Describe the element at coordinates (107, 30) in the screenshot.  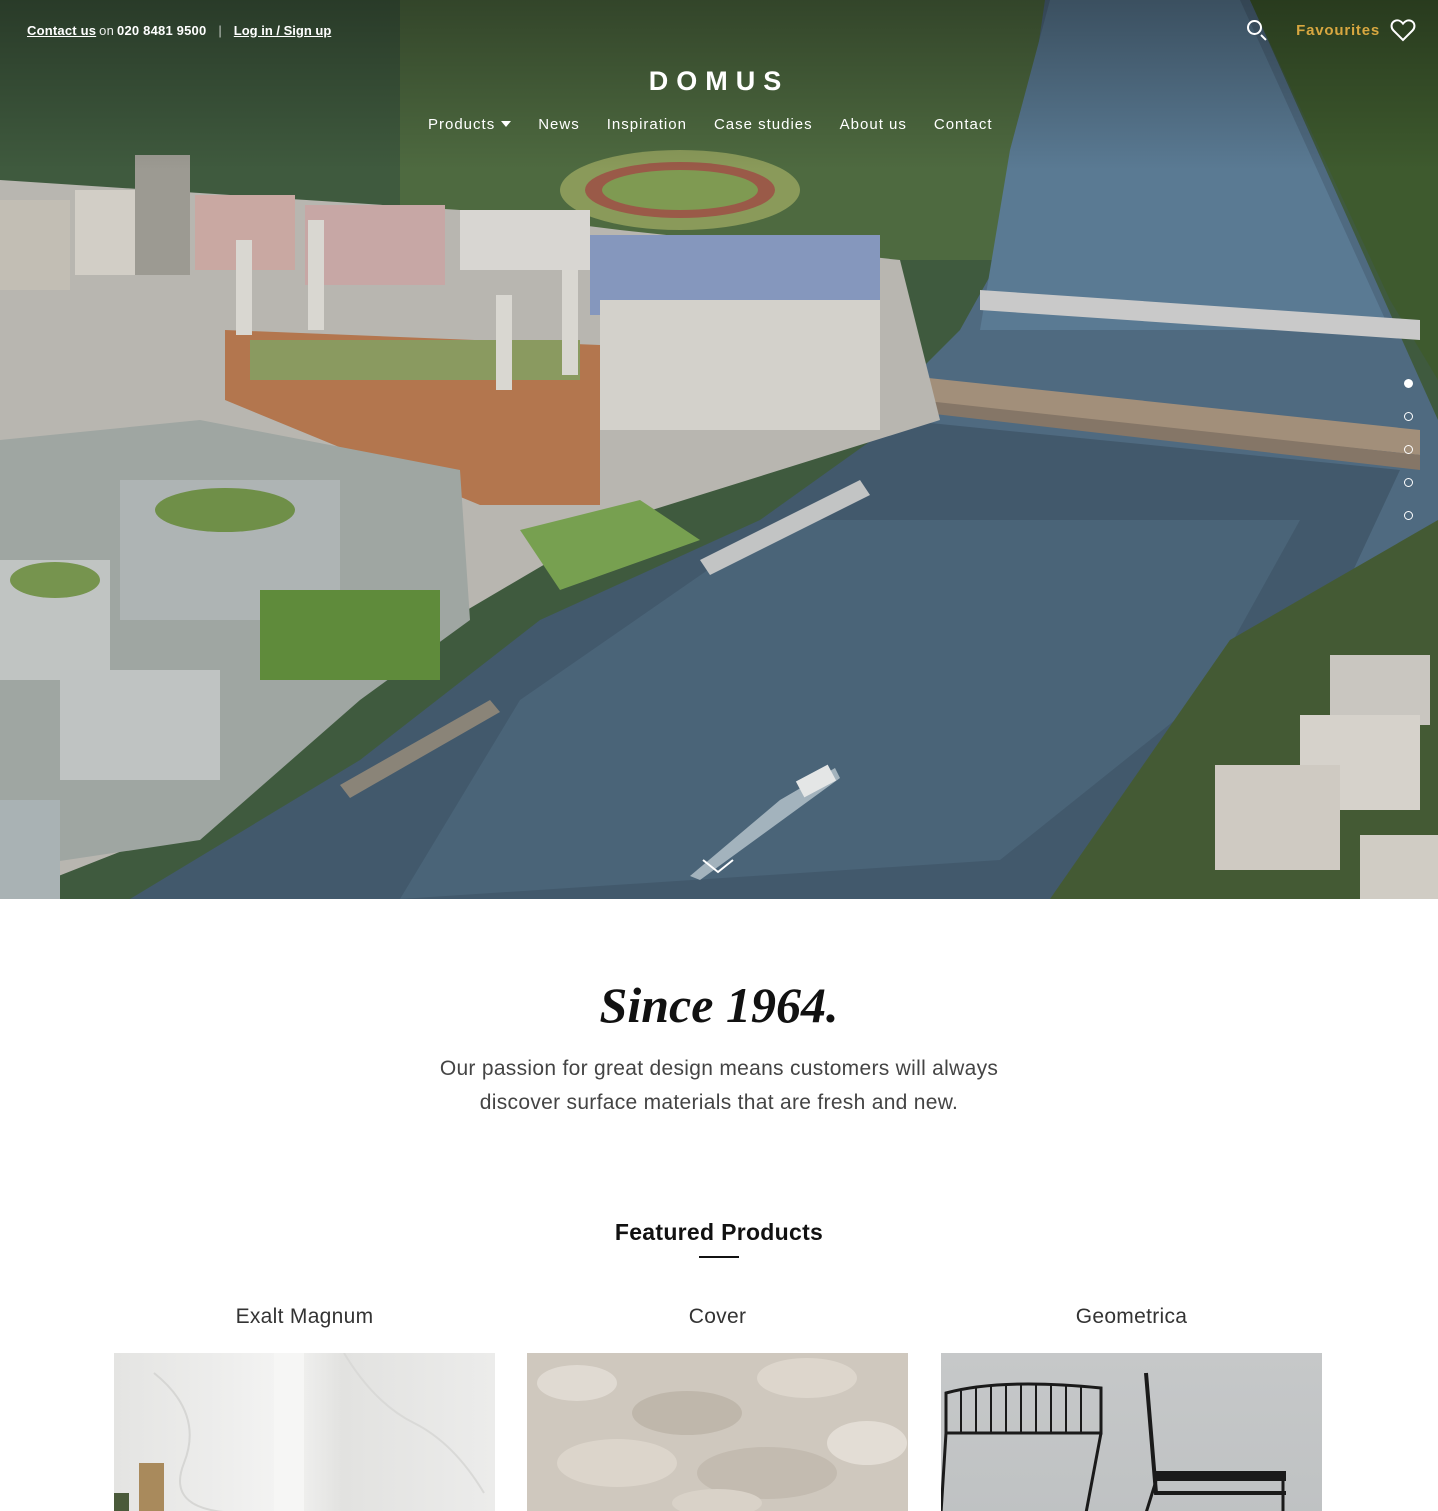
I see `contact-on-text: on` at that location.